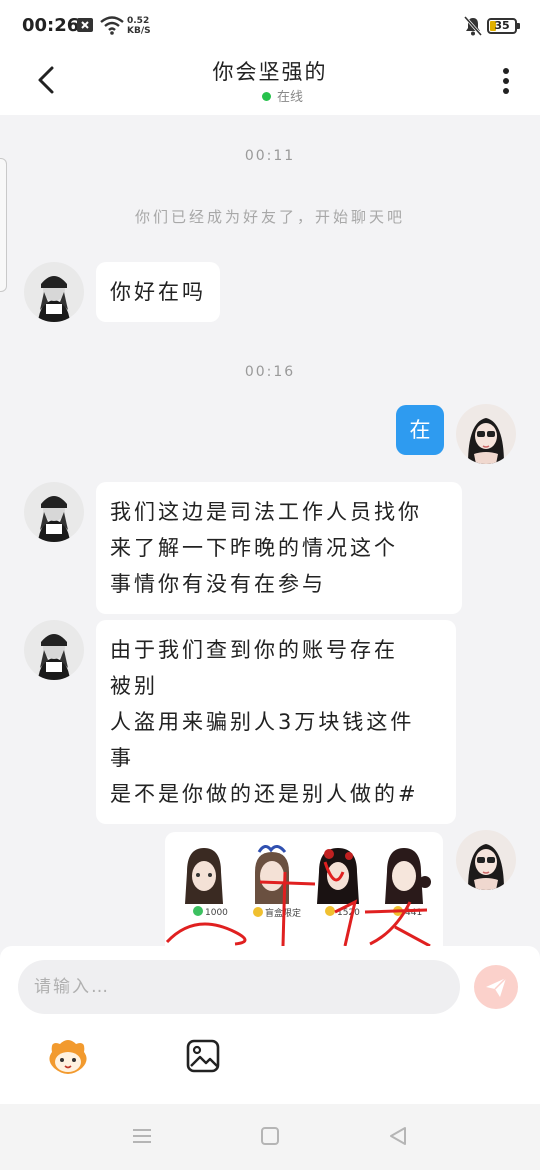  I want to click on message-bubble-incoming: 你好在吗, so click(158, 292).